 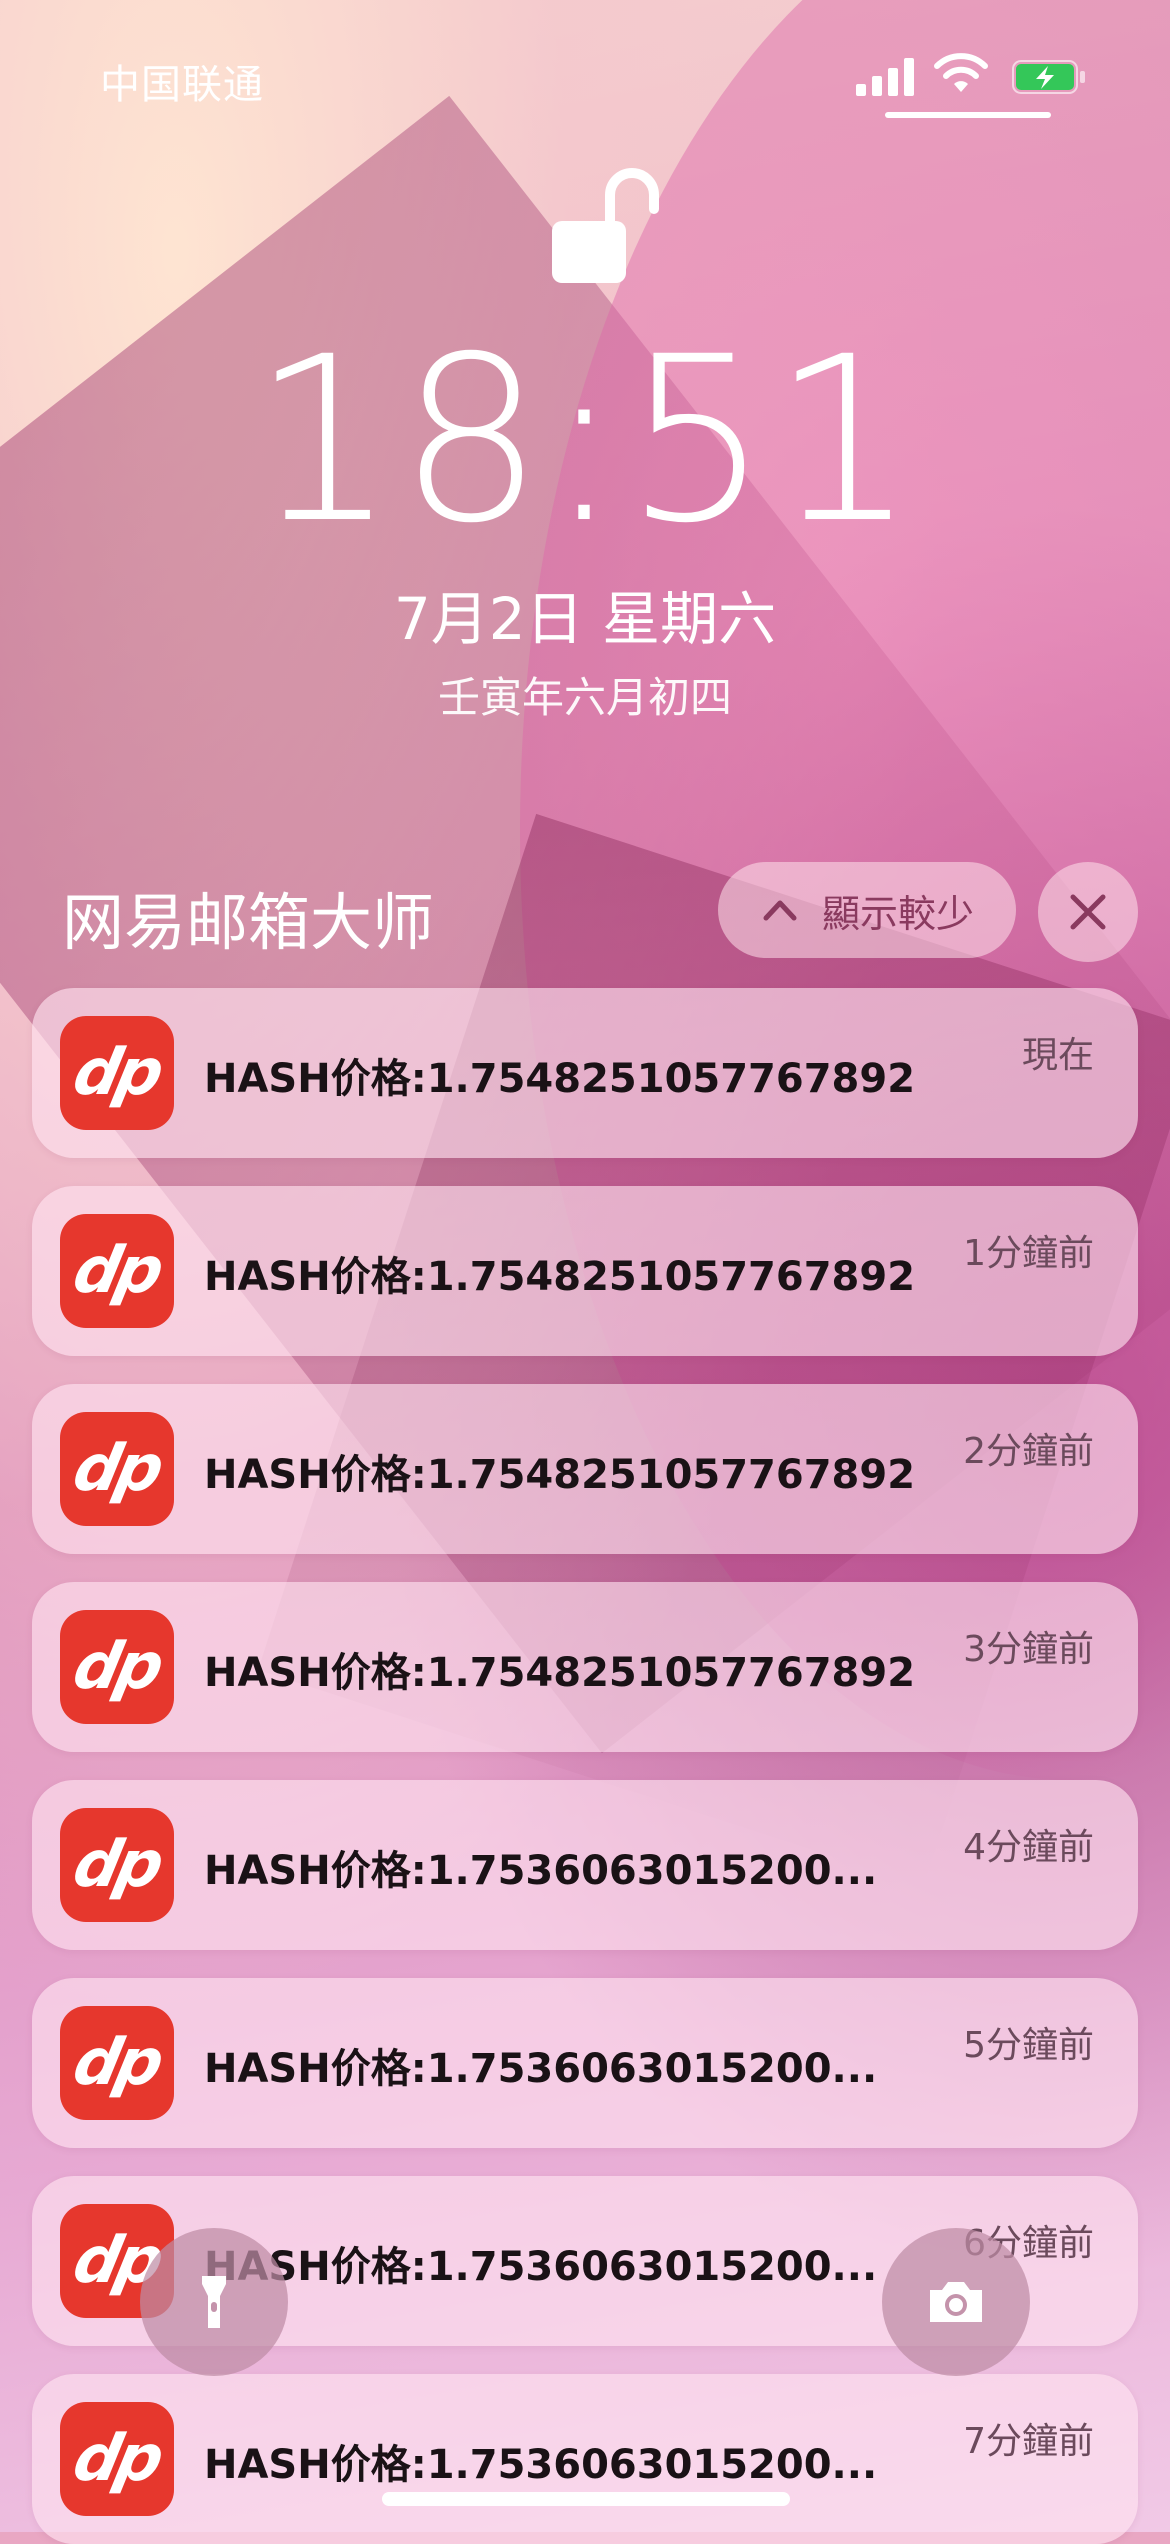 What do you see at coordinates (1028, 1253) in the screenshot?
I see `notification-time: 1分鐘前` at bounding box center [1028, 1253].